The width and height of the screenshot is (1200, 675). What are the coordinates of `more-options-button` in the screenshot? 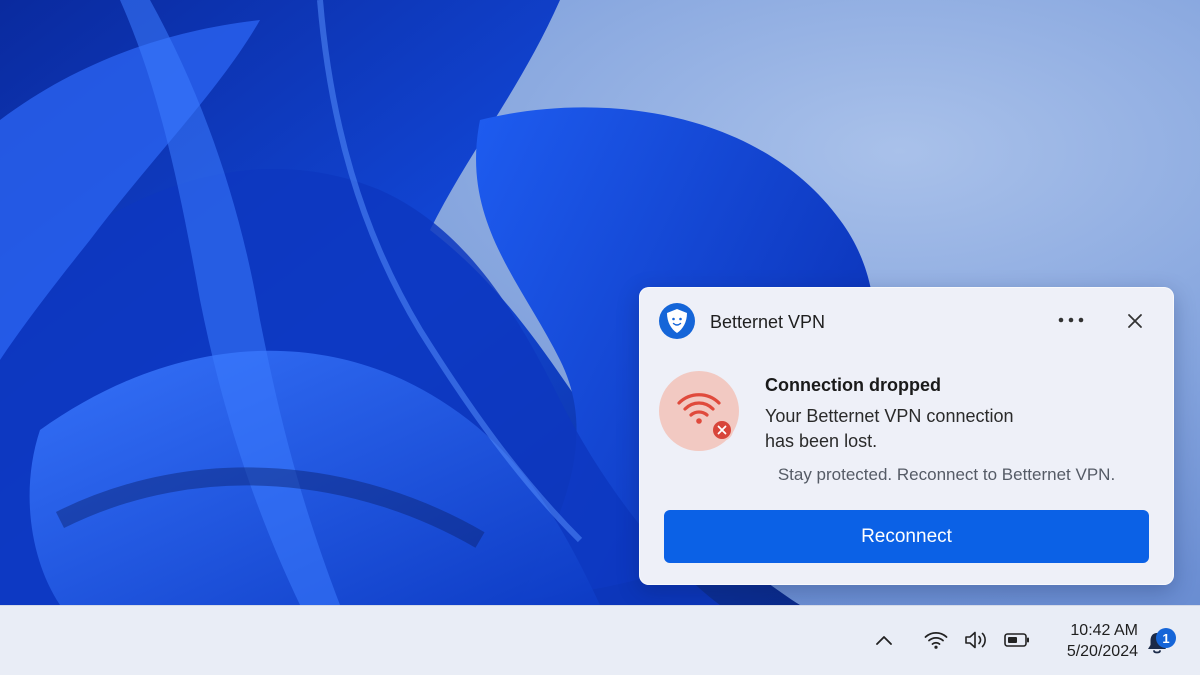 It's located at (1071, 320).